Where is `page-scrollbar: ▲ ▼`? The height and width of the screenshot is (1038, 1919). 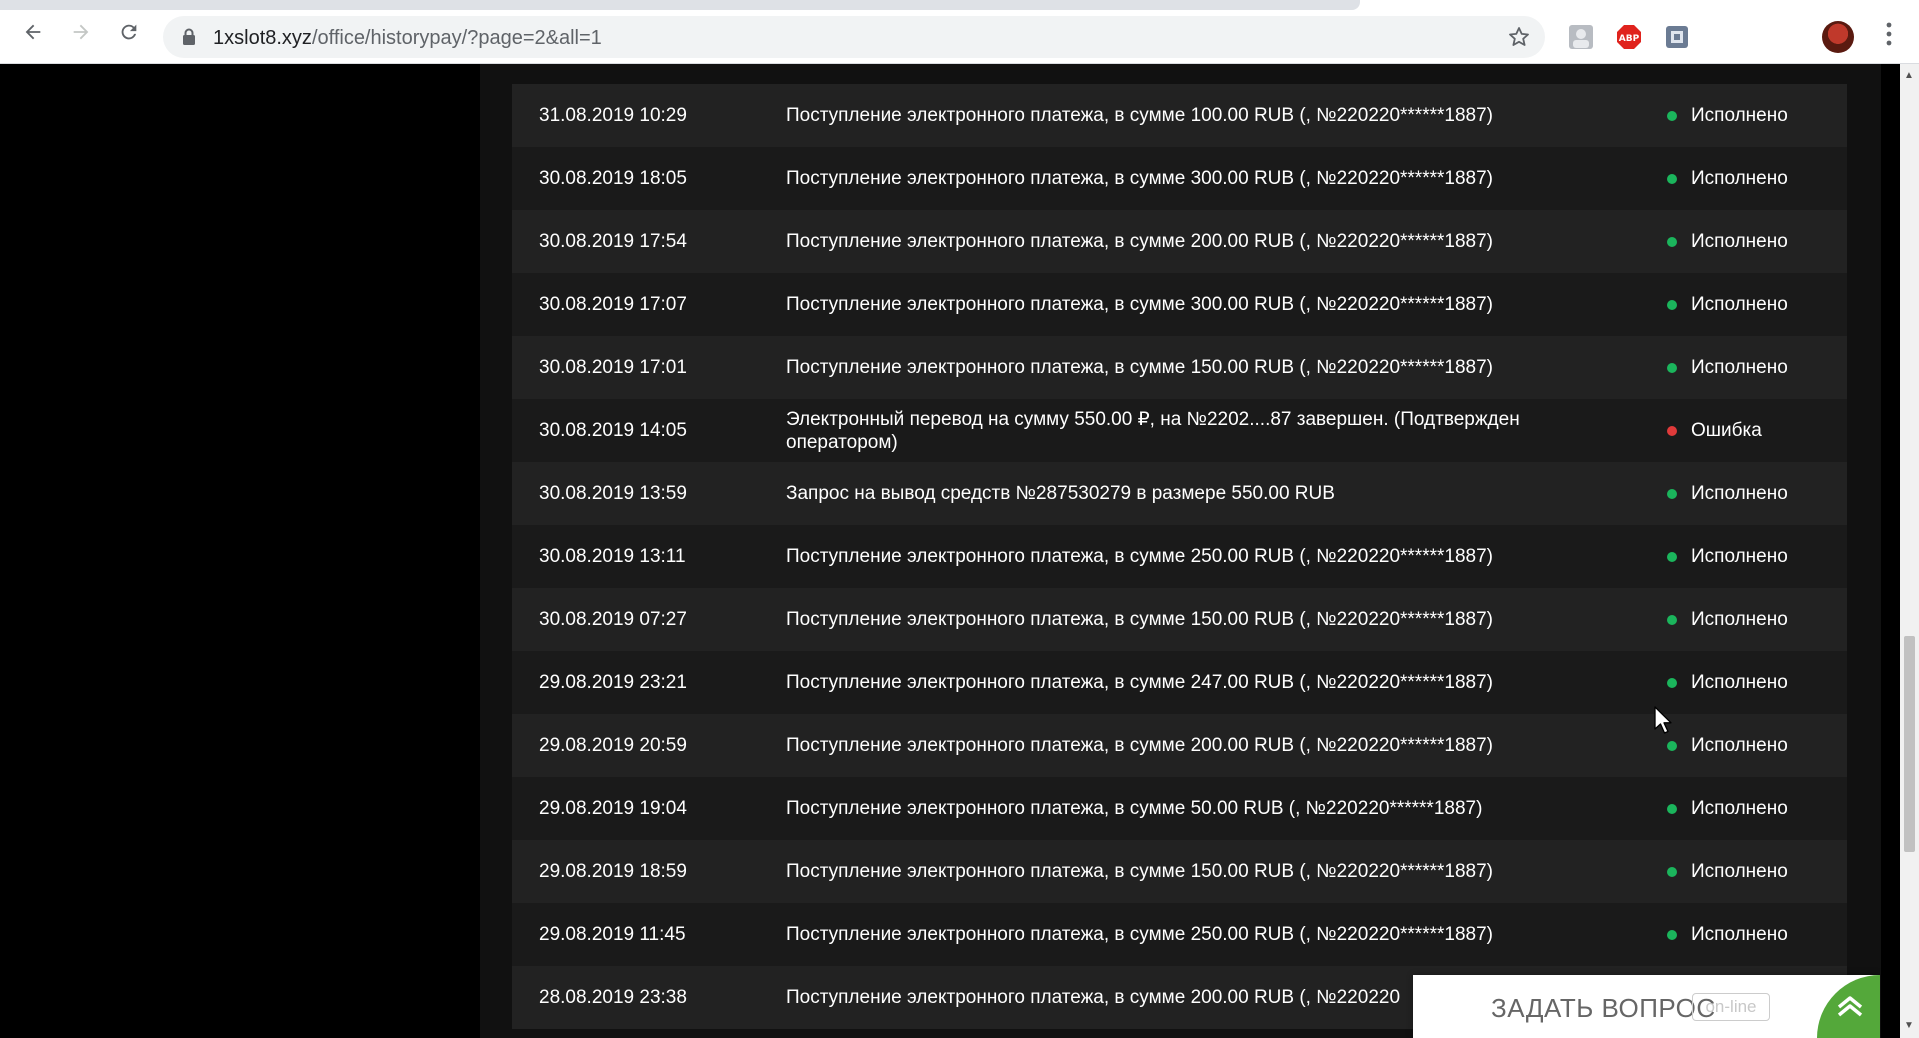
page-scrollbar: ▲ ▼ is located at coordinates (1909, 551).